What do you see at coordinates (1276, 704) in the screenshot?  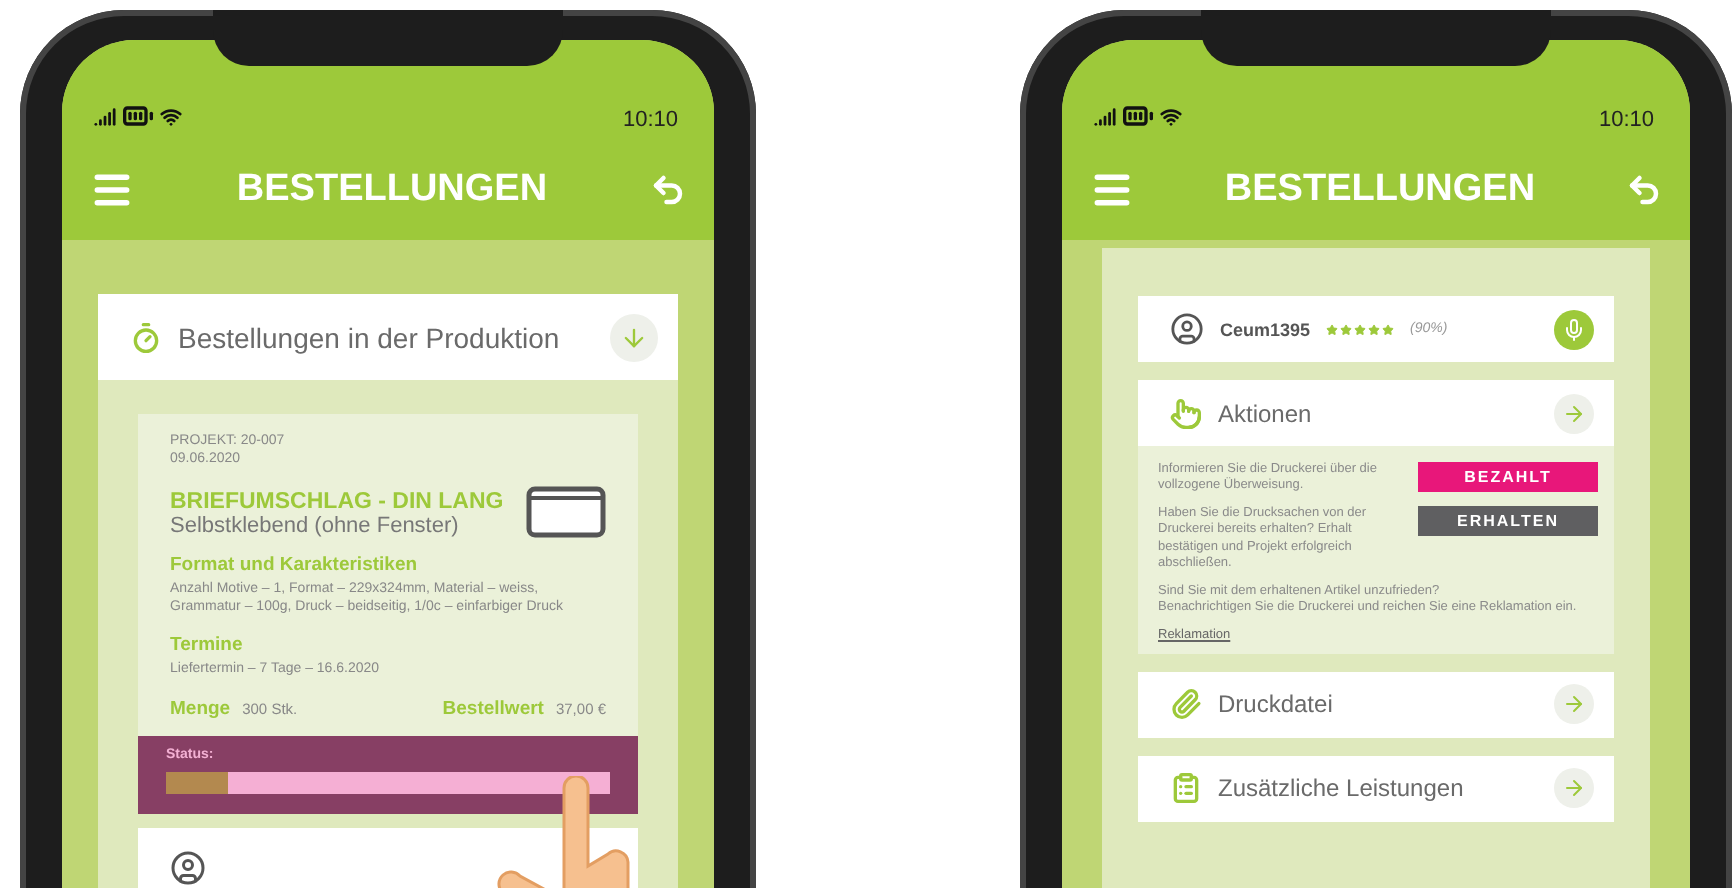 I see `link-title: Druckdatei` at bounding box center [1276, 704].